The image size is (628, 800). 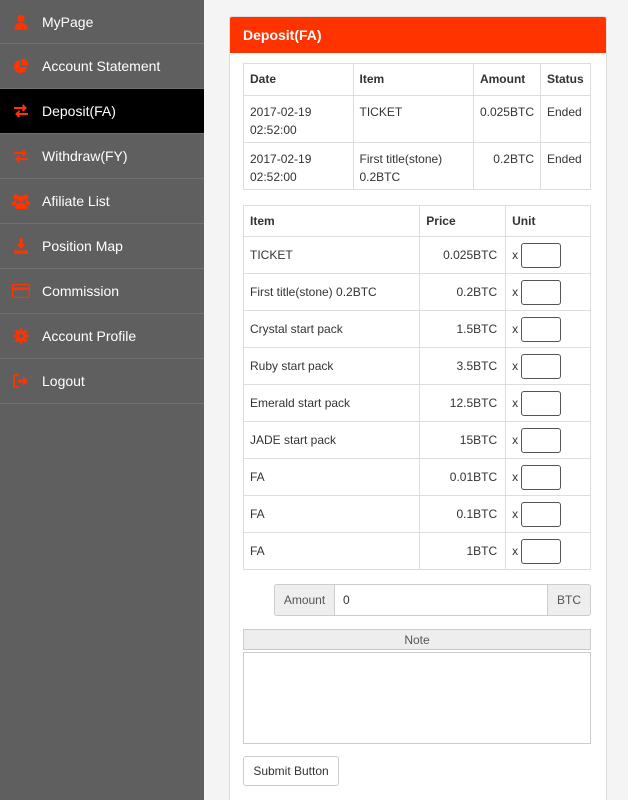 I want to click on item-cell: TICKET, so click(x=413, y=119).